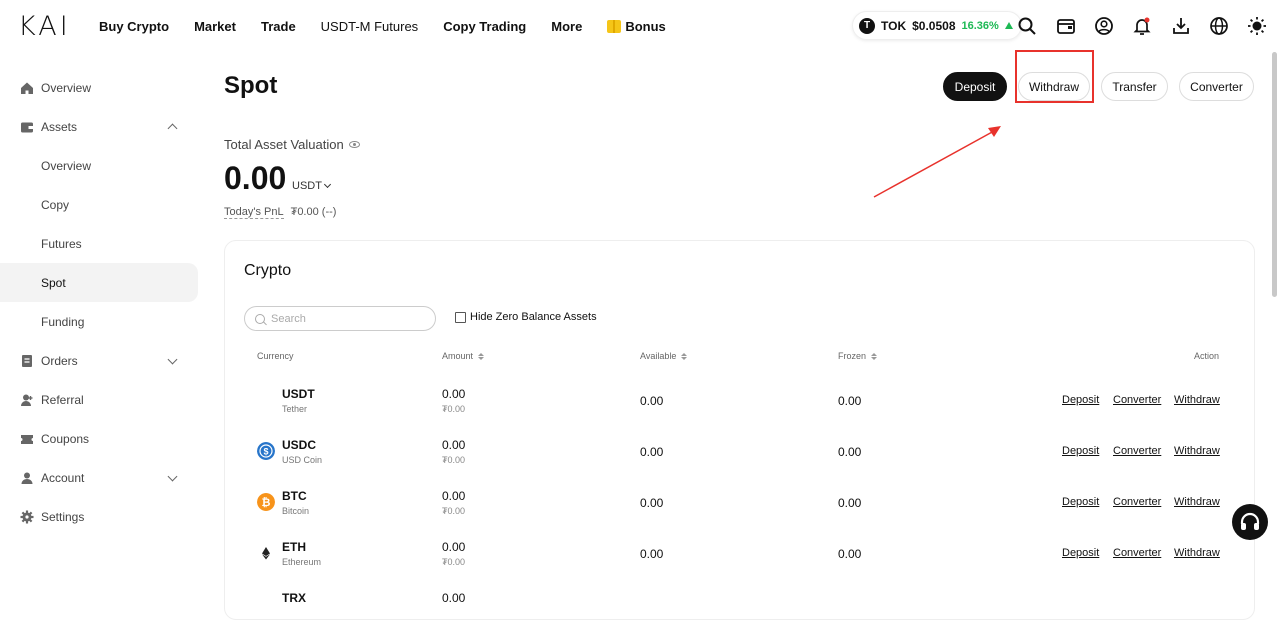  Describe the element at coordinates (66, 165) in the screenshot. I see `sidebar-item-label: Overview` at that location.